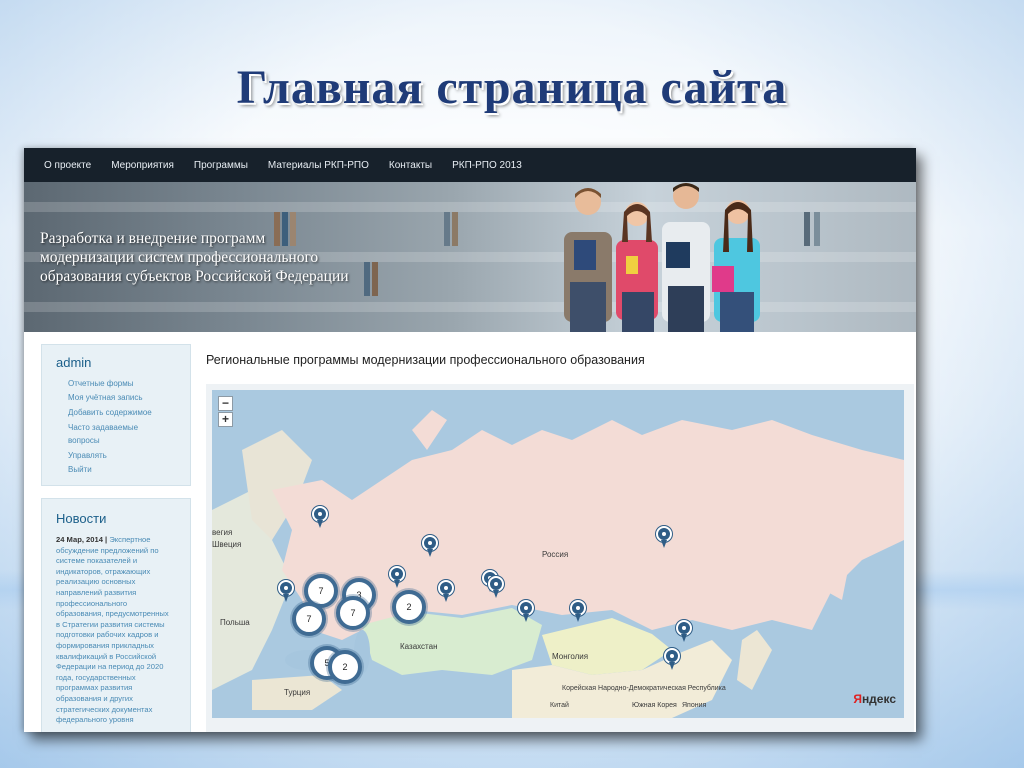 The width and height of the screenshot is (1024, 768). What do you see at coordinates (297, 692) in the screenshot?
I see `map-label-turkey: Турция` at bounding box center [297, 692].